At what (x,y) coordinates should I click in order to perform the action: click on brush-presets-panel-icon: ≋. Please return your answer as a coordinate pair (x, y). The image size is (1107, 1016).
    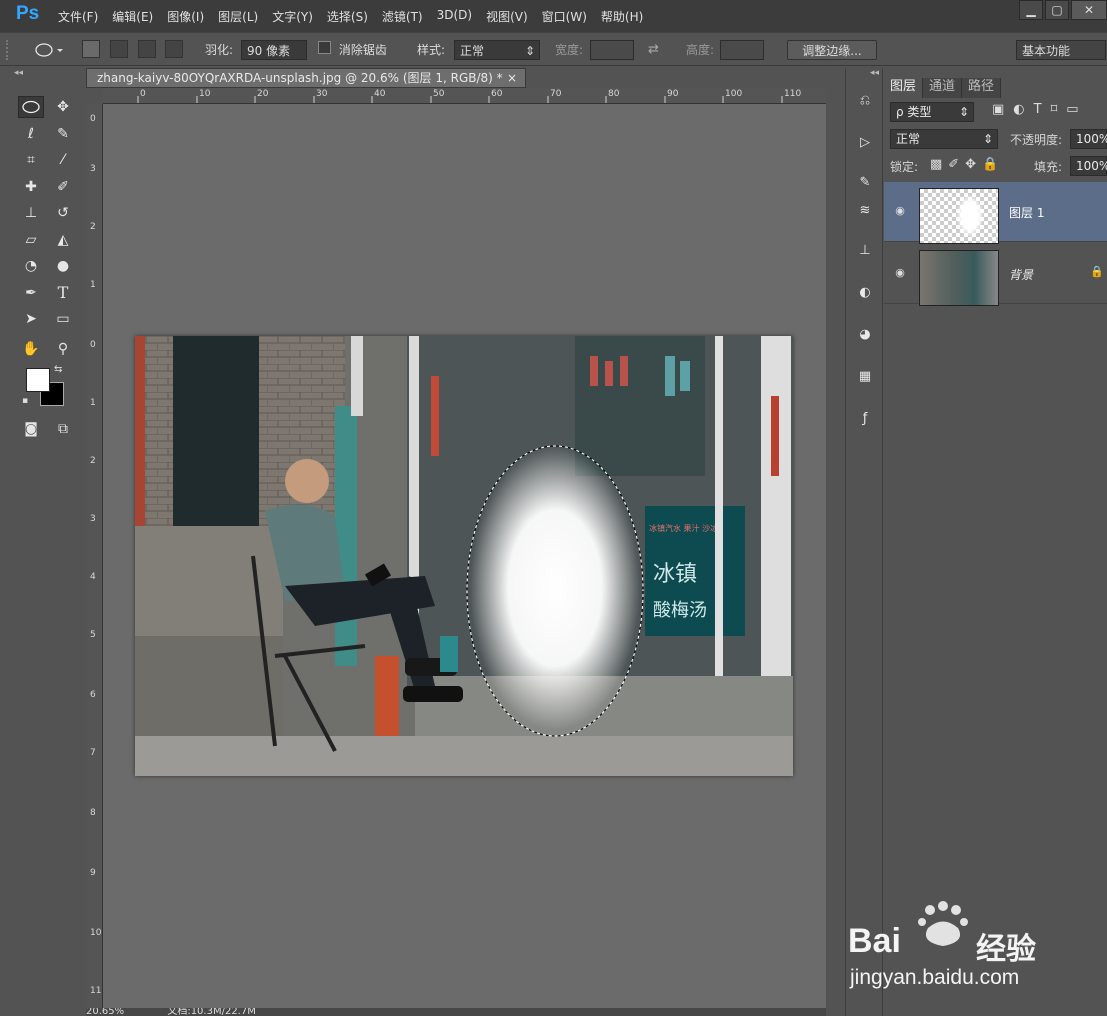
    Looking at the image, I should click on (865, 211).